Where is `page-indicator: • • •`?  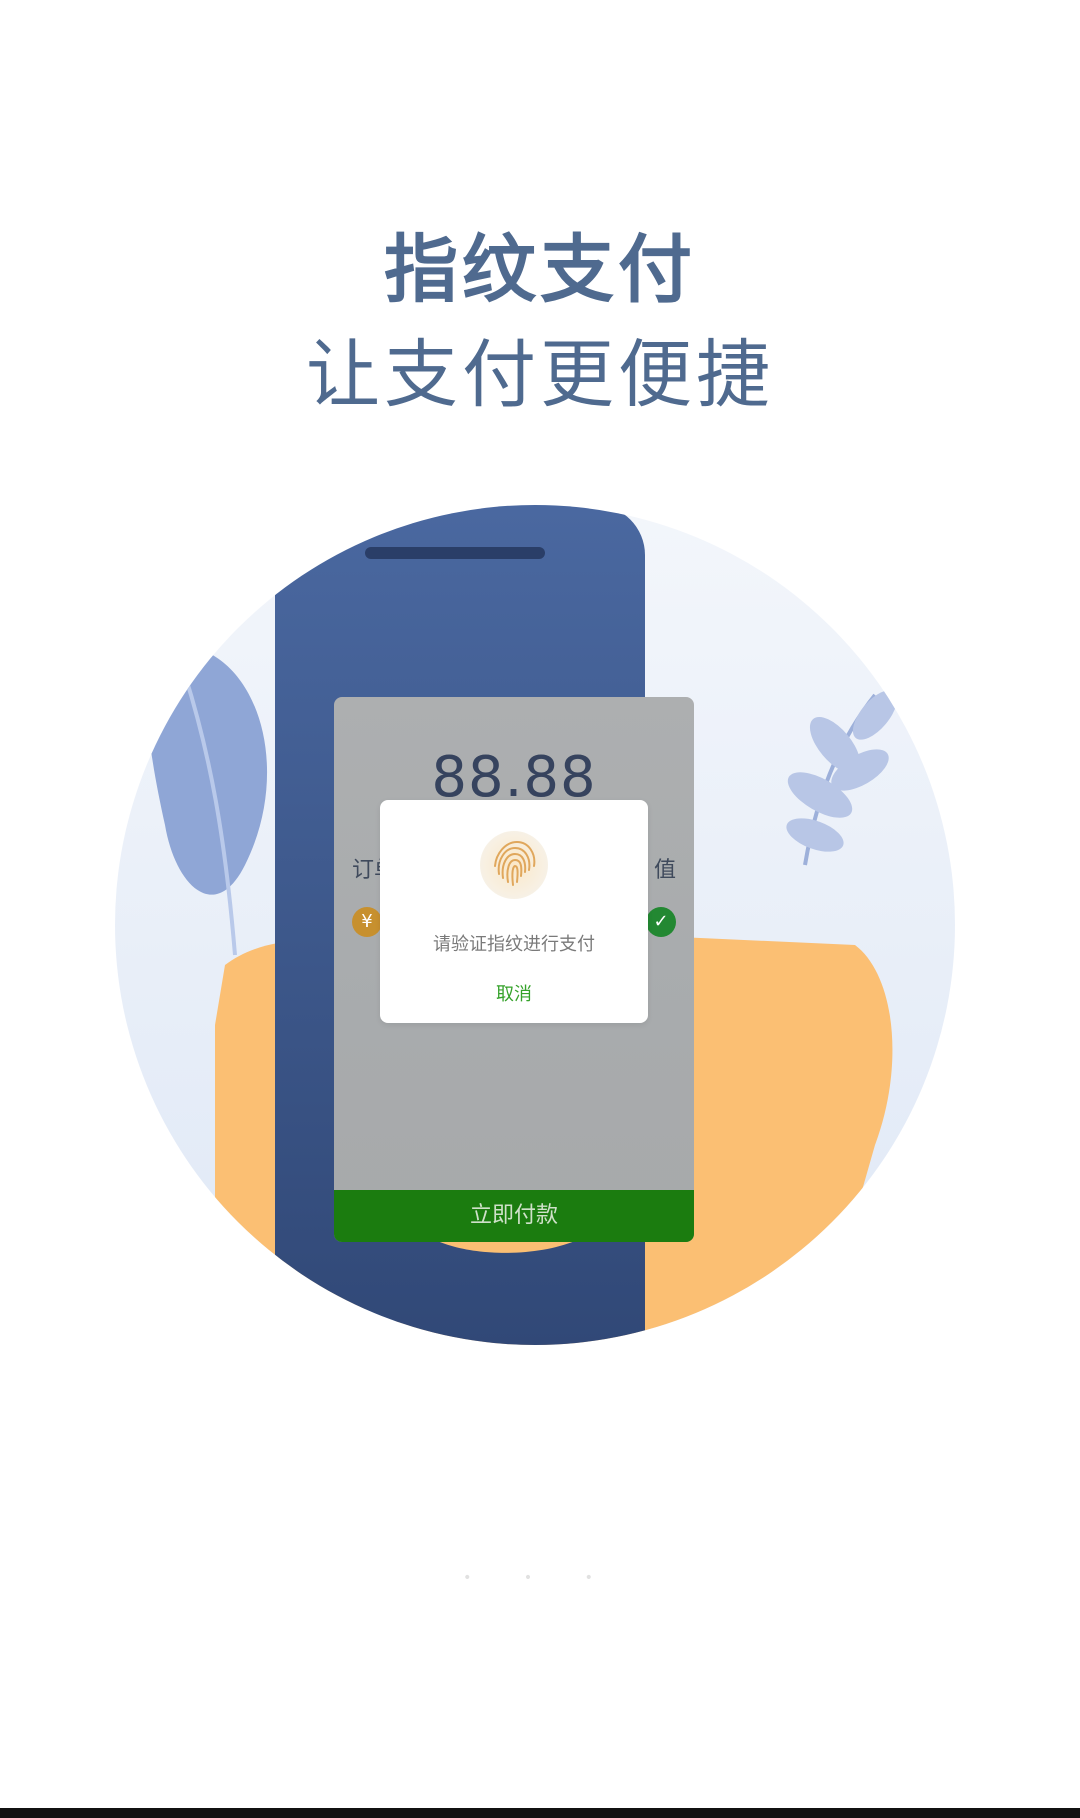
page-indicator: • • • is located at coordinates (540, 1578).